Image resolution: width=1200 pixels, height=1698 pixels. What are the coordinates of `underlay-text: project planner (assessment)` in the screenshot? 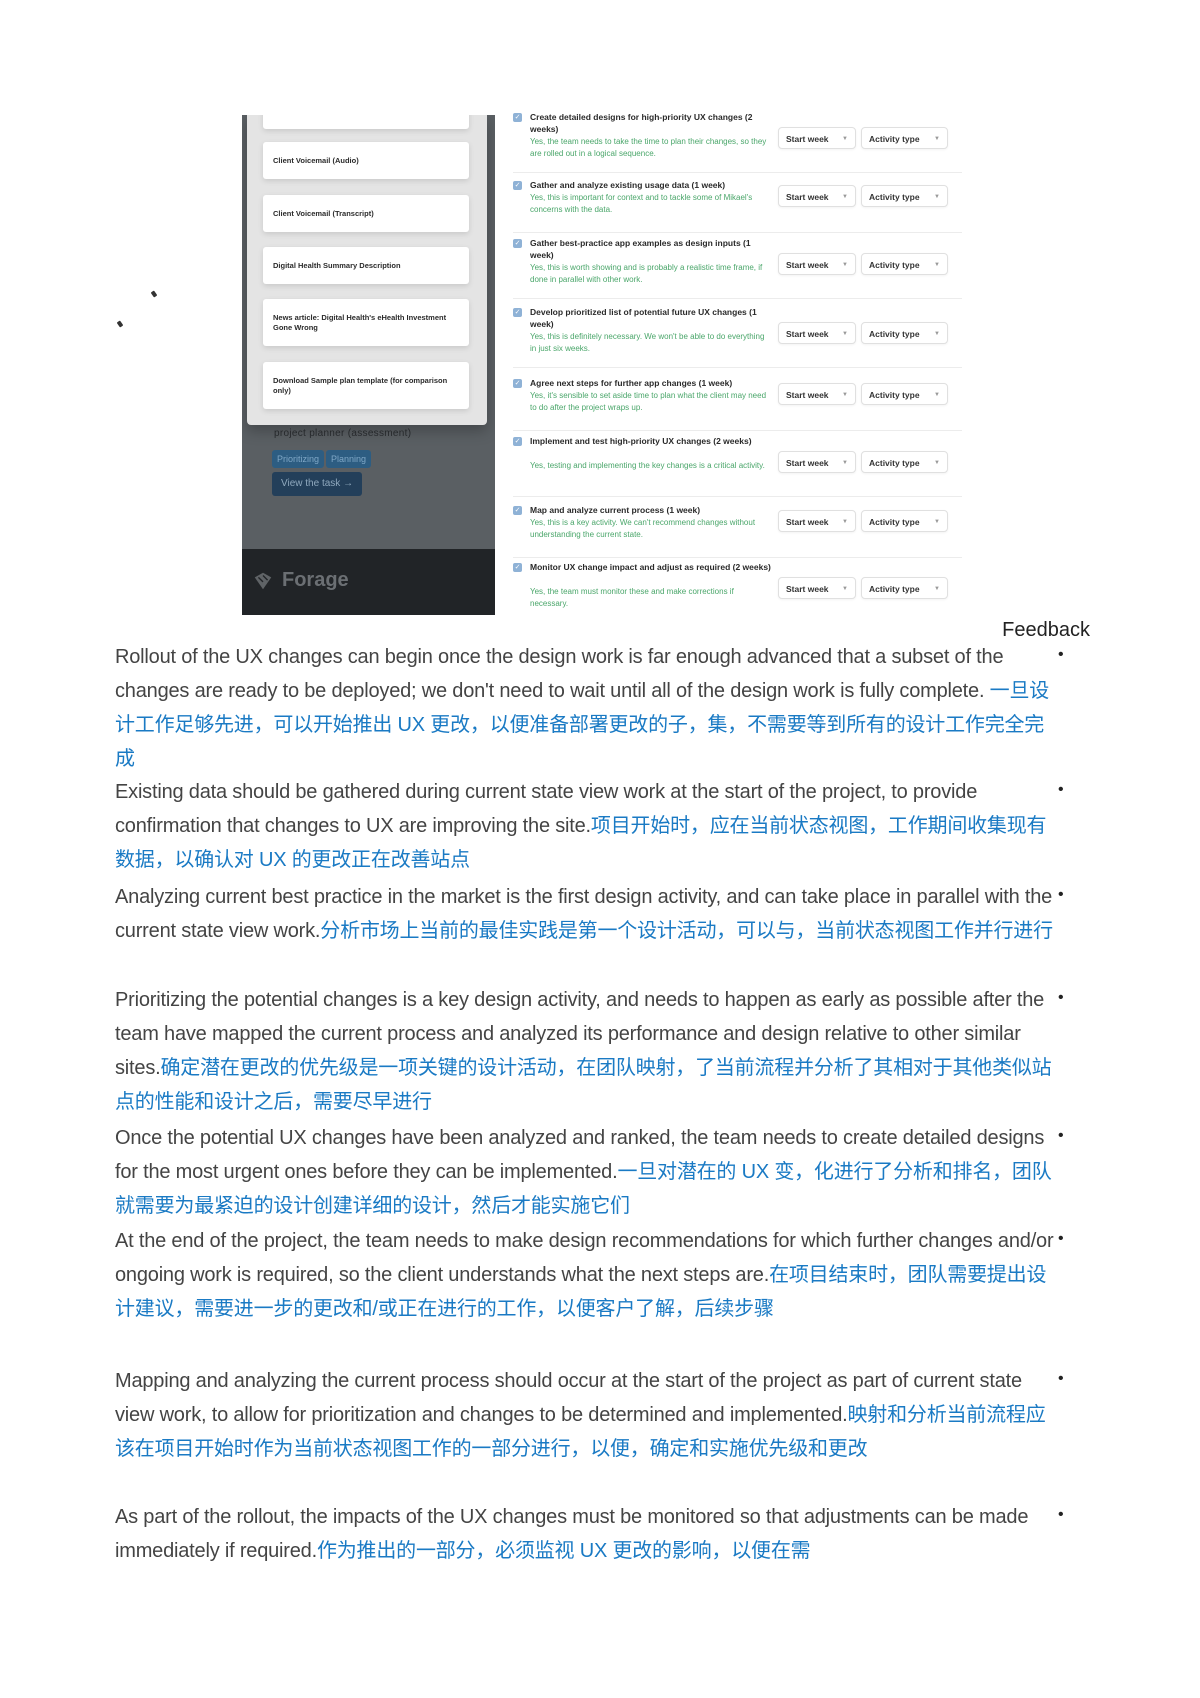 It's located at (343, 433).